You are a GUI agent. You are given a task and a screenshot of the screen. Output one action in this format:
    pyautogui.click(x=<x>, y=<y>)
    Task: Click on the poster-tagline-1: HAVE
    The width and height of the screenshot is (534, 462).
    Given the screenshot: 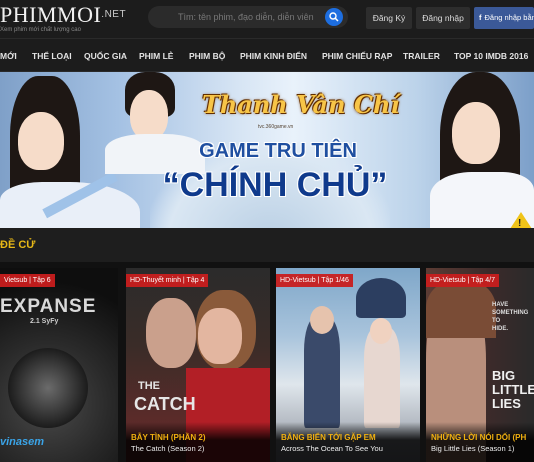 What is the action you would take?
    pyautogui.click(x=500, y=305)
    